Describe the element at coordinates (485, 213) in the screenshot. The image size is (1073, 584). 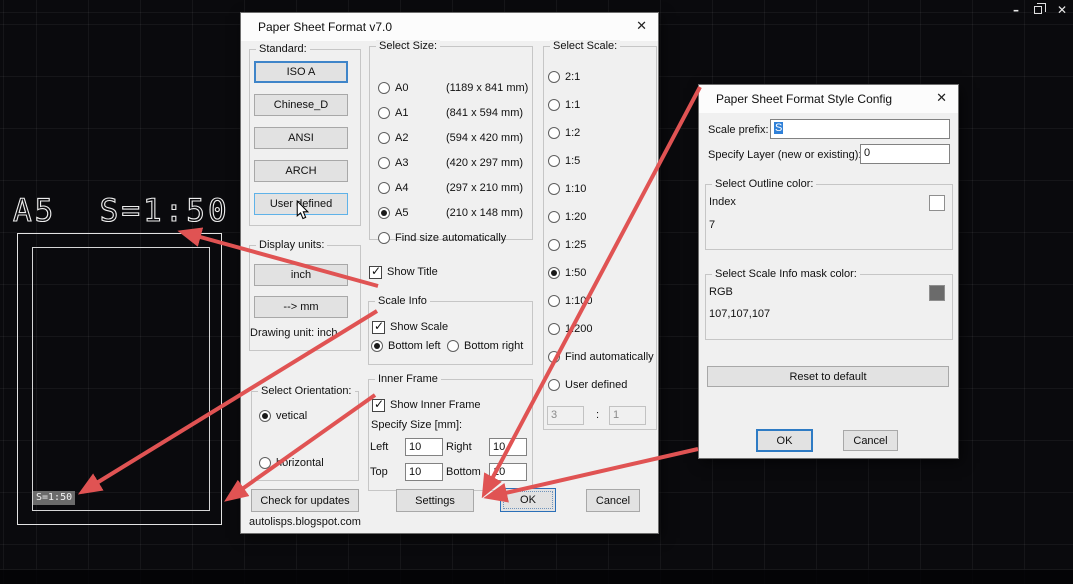
I see `size-option-dims: (210 x 148 mm)` at that location.